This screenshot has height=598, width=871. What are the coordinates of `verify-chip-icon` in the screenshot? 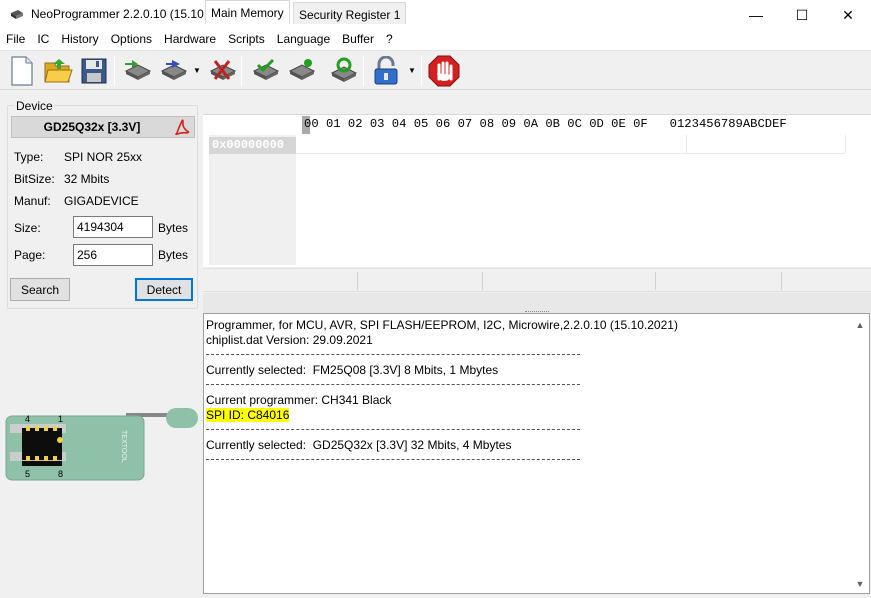 It's located at (265, 69).